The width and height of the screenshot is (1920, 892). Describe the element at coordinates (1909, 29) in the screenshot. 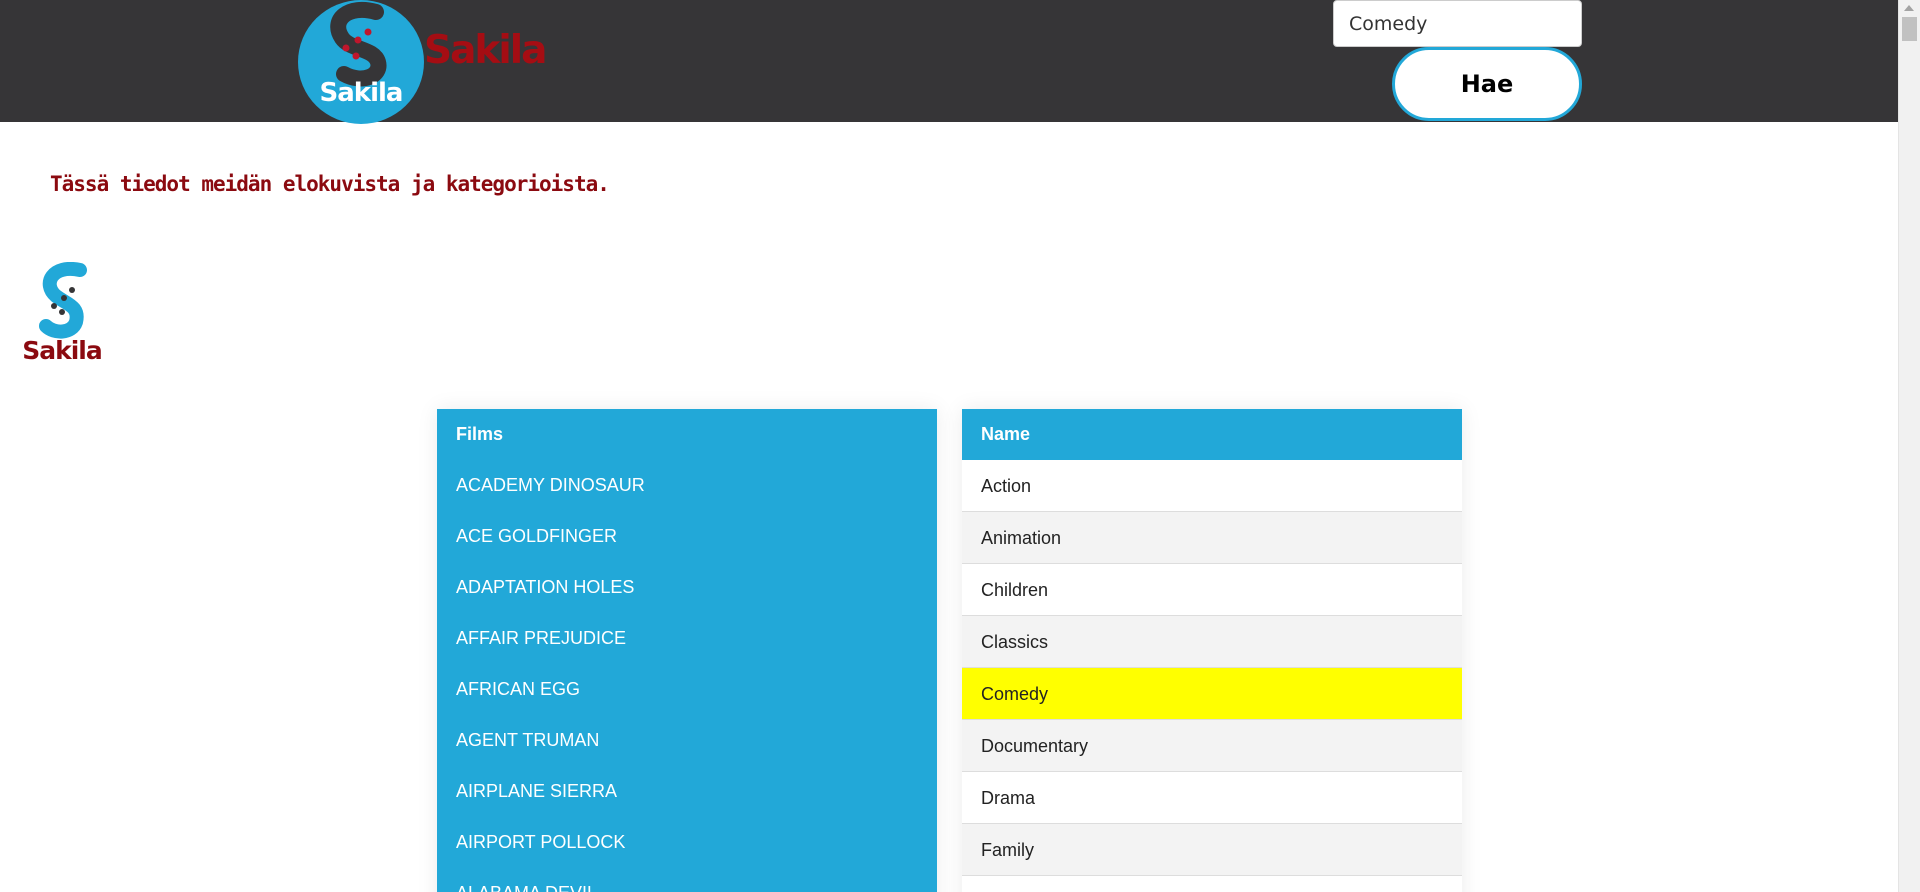

I see `scroll-thumb` at that location.